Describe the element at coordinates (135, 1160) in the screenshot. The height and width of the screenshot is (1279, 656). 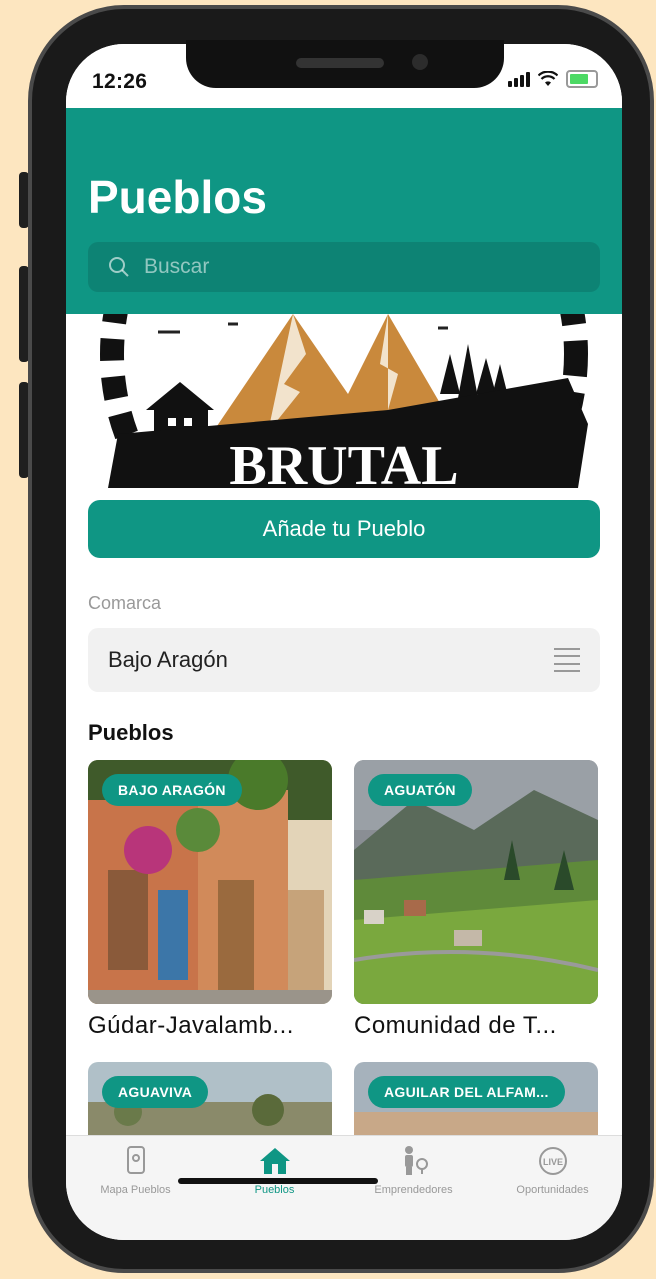
I see `map-pin-icon` at that location.